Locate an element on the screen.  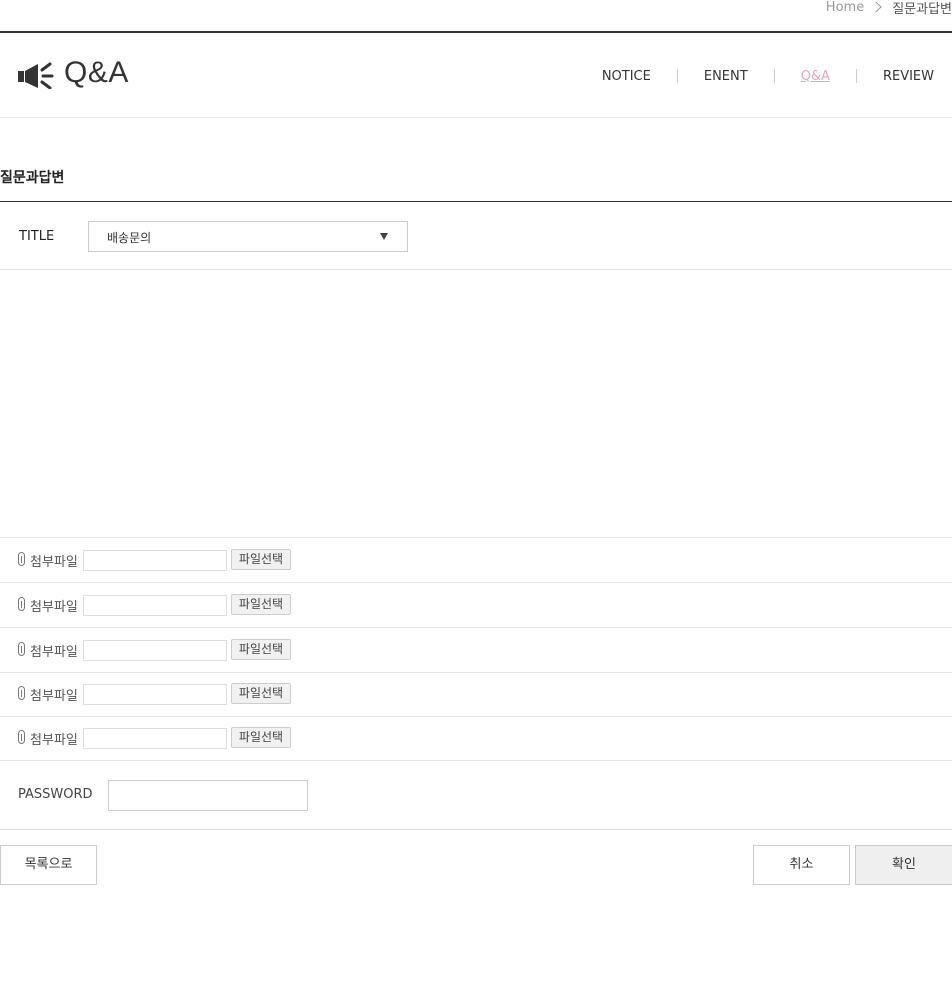
nav-item-notice: NOTICE is located at coordinates (626, 76).